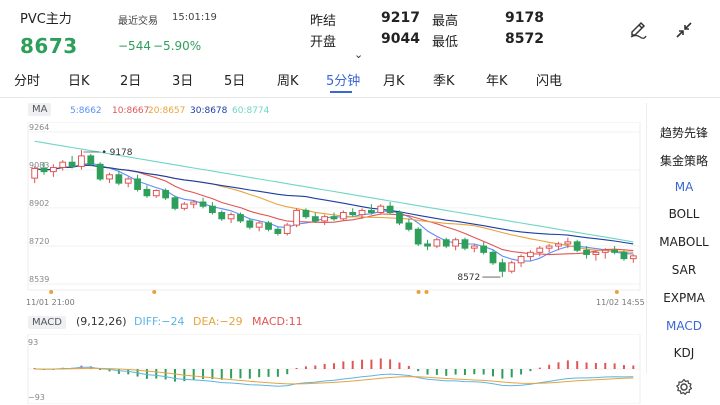  I want to click on menu-trend-pioneer: 趋势先锋, so click(684, 132).